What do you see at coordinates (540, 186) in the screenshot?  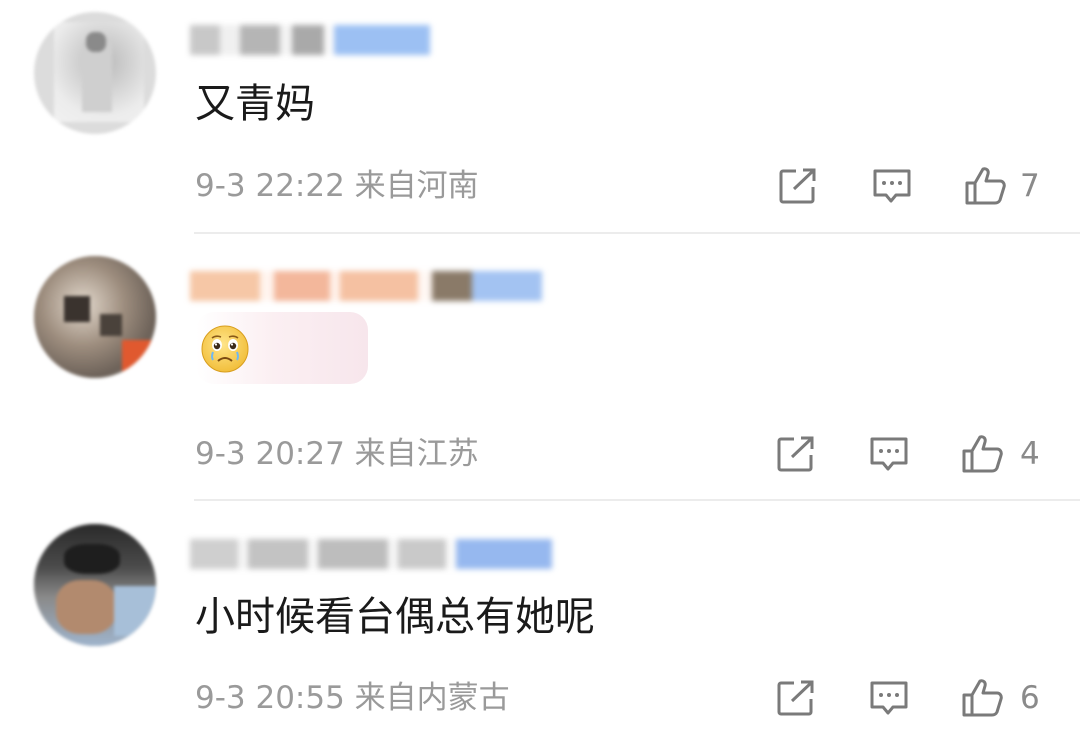 I see `comment-meta: 9-3 22:22 来自河南 7` at bounding box center [540, 186].